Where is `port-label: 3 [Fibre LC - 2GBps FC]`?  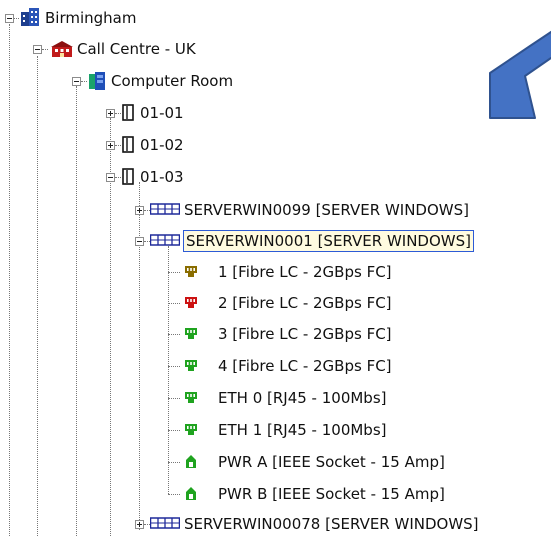
port-label: 3 [Fibre LC - 2GBps FC] is located at coordinates (305, 334).